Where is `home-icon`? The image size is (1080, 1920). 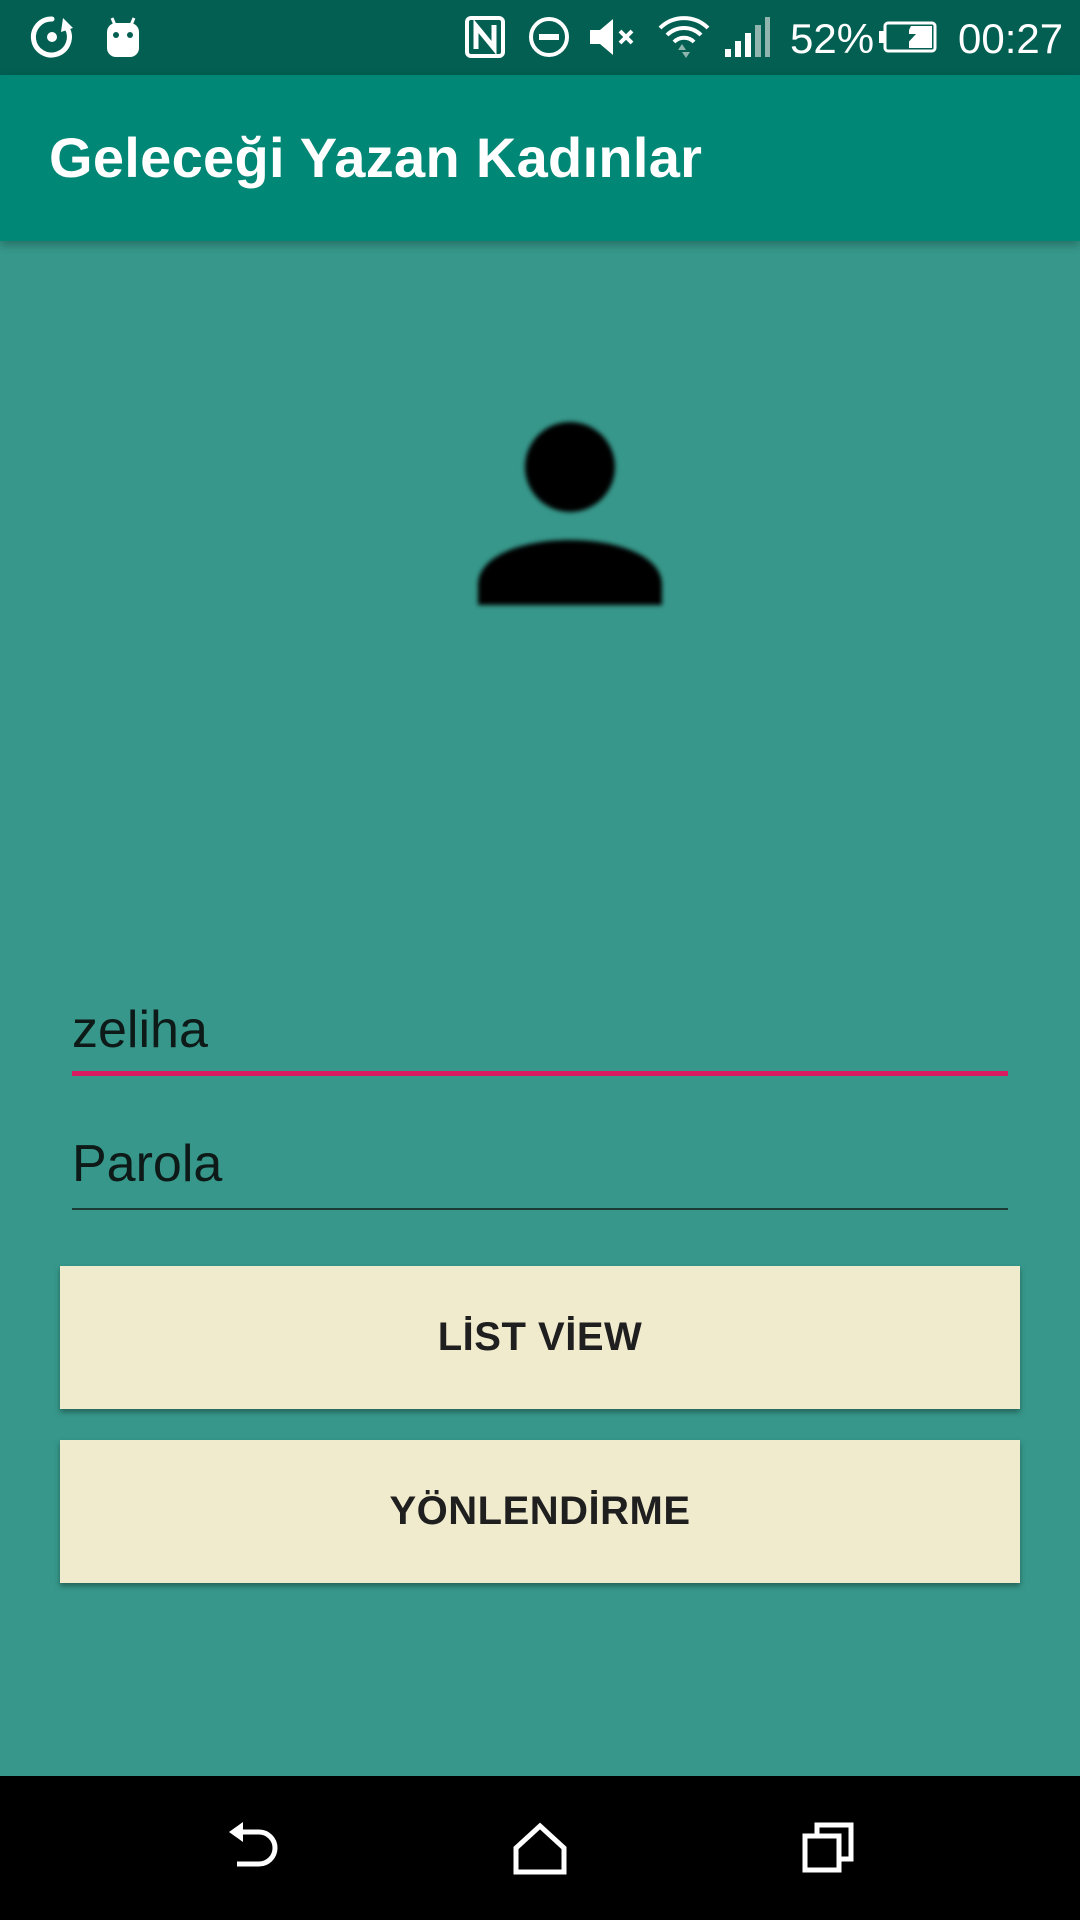
home-icon is located at coordinates (540, 1848).